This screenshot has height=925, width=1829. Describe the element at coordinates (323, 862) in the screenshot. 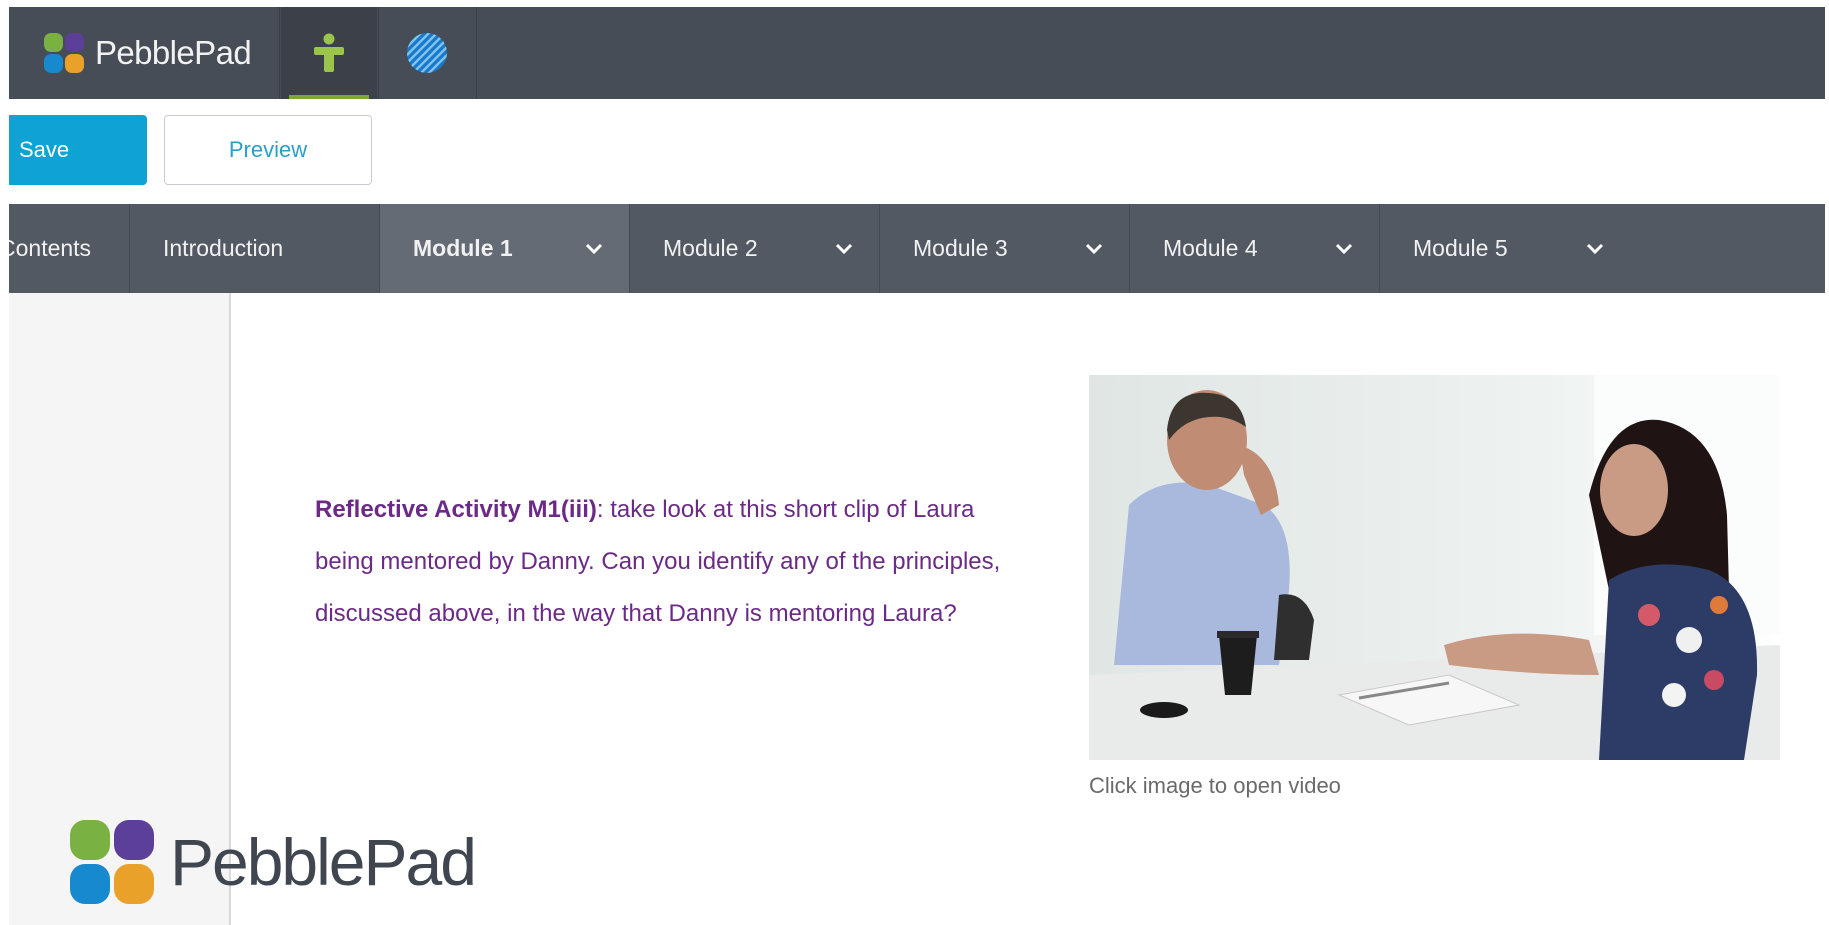

I see `footer-logo-name: PebblePad` at that location.